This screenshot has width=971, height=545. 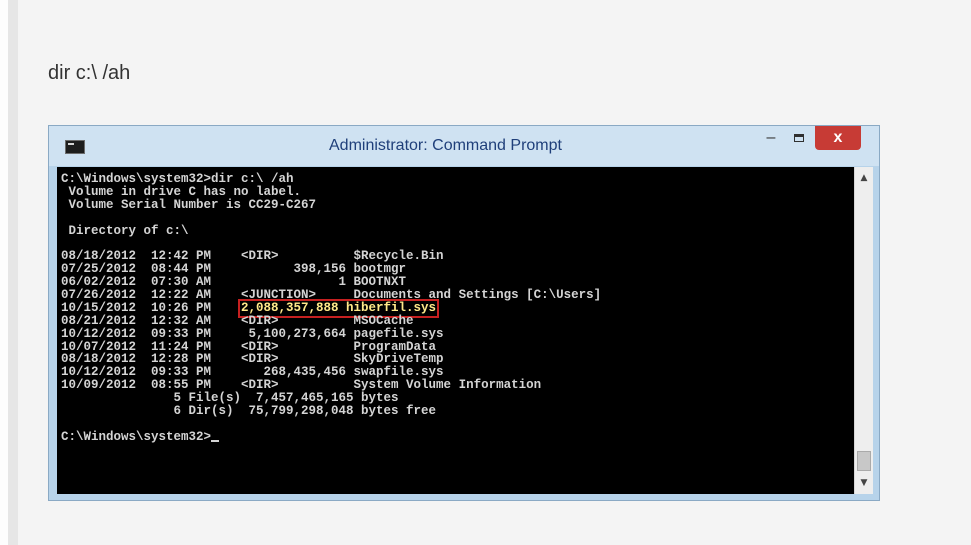 I want to click on text-cursor, so click(x=215, y=440).